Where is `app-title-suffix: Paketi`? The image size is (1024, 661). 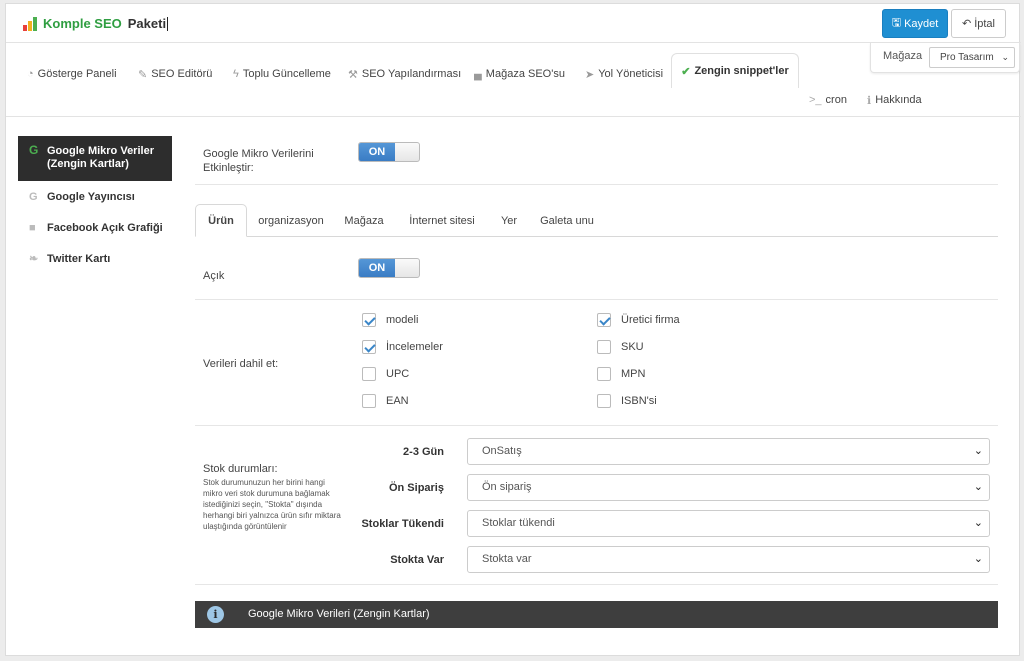
app-title-suffix: Paketi is located at coordinates (147, 23).